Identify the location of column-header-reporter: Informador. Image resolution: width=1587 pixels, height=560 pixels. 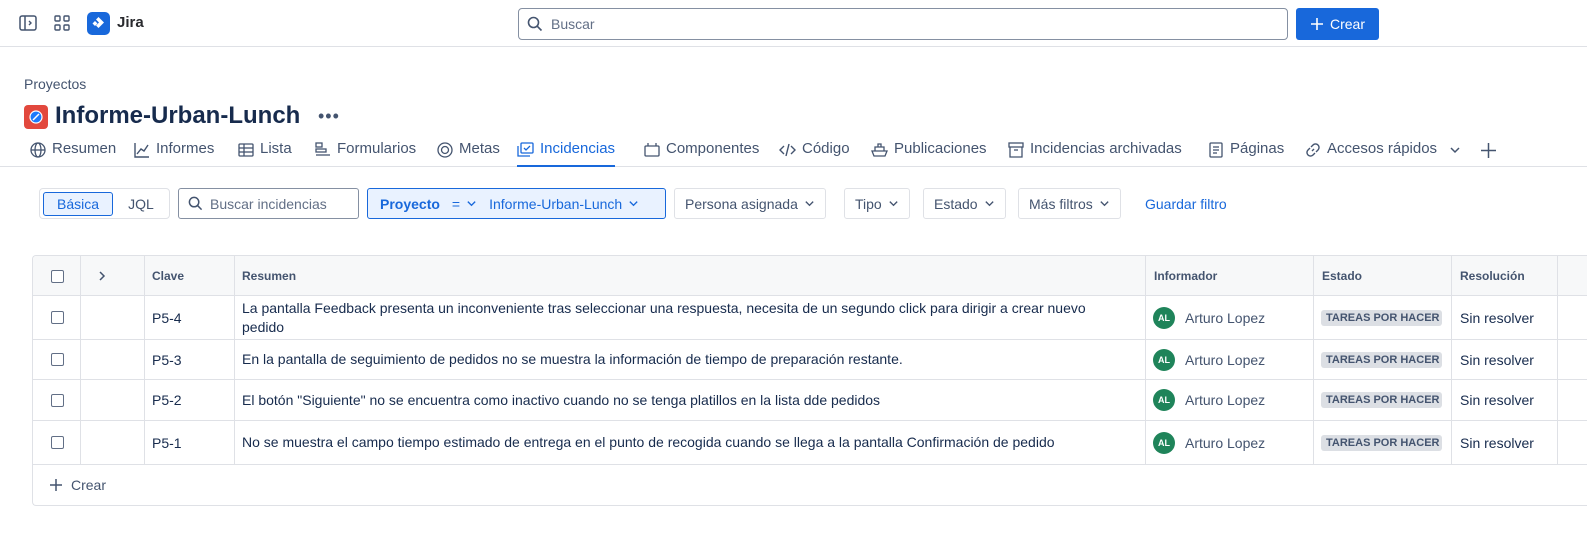
(1181, 276).